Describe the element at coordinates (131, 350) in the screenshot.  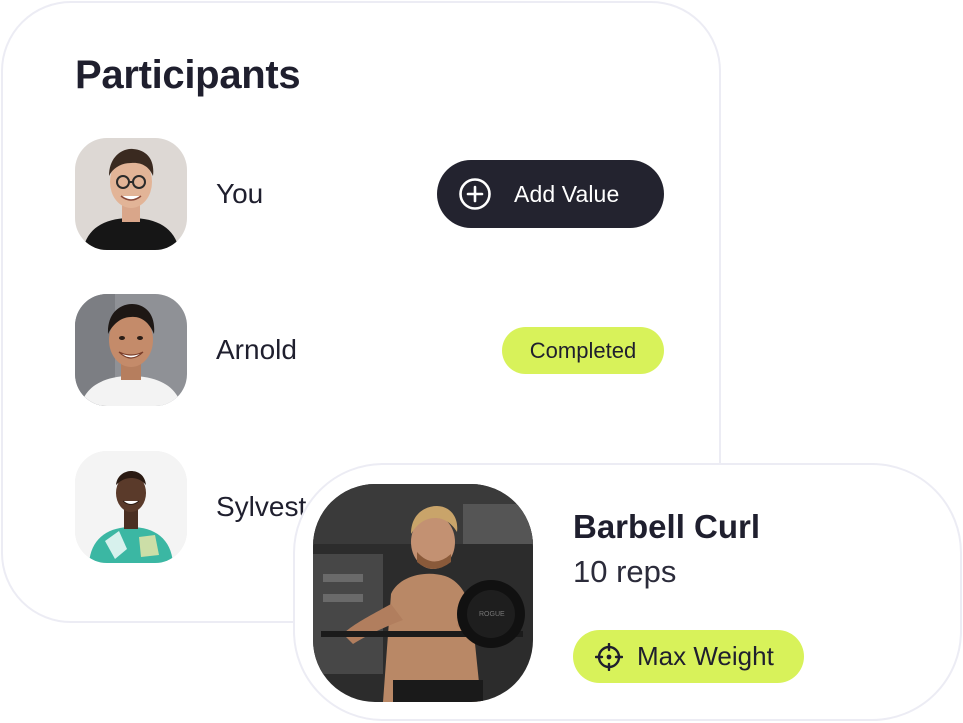
I see `avatar-arnold` at that location.